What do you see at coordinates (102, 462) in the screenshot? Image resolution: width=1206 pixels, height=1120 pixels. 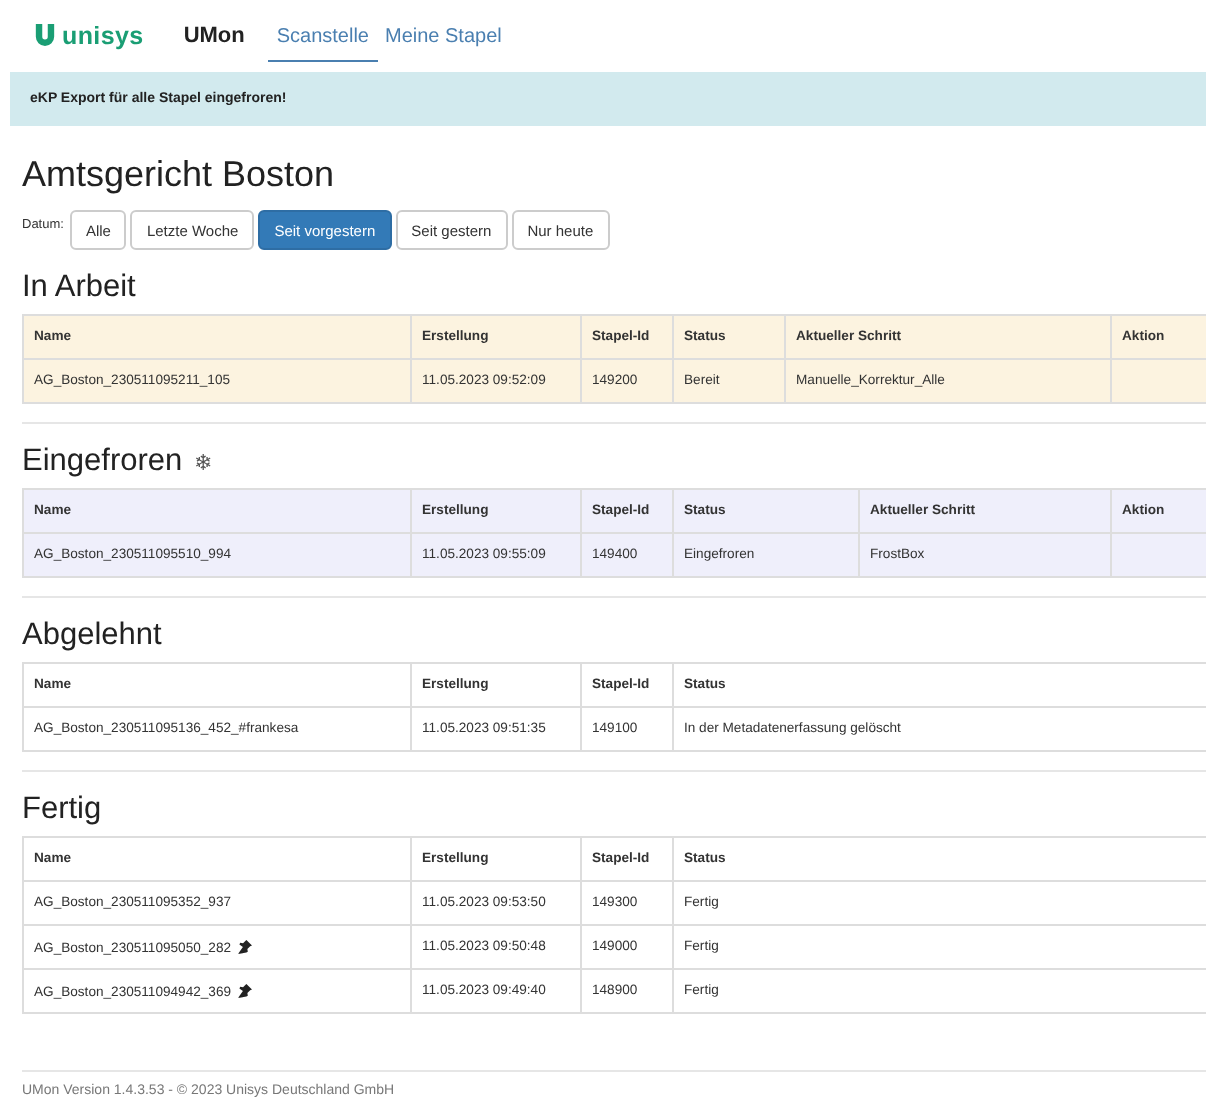 I see `section-title: Eingefroren` at bounding box center [102, 462].